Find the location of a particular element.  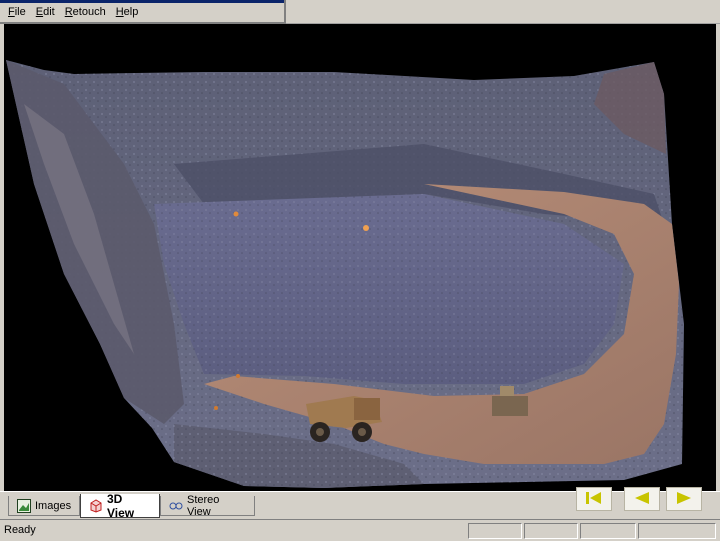

stereo-view-icon is located at coordinates (176, 506).